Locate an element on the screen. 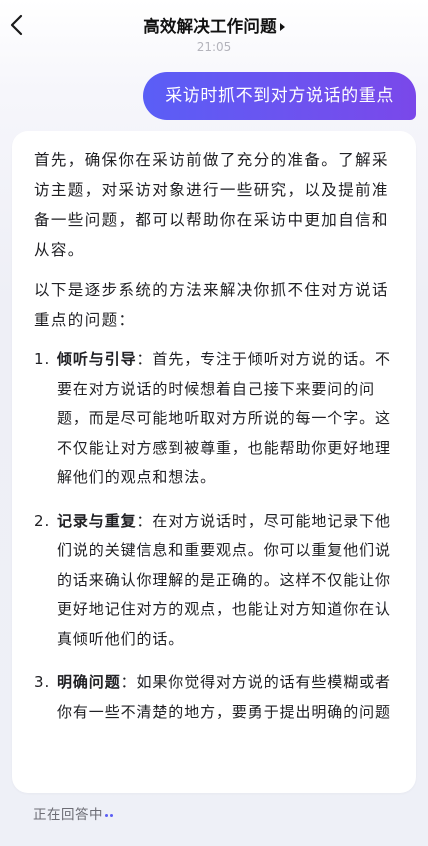  title-button: 高效解决工作问题 is located at coordinates (214, 25).